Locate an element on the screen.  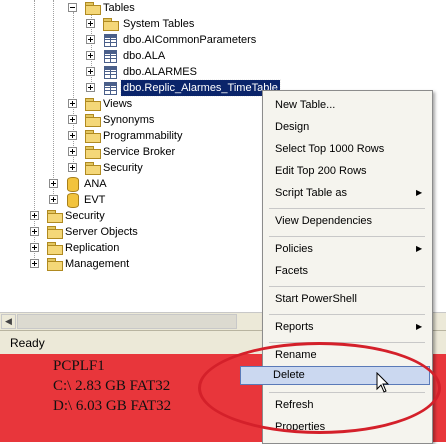
menu-item-facets: Facets is located at coordinates (291, 271).